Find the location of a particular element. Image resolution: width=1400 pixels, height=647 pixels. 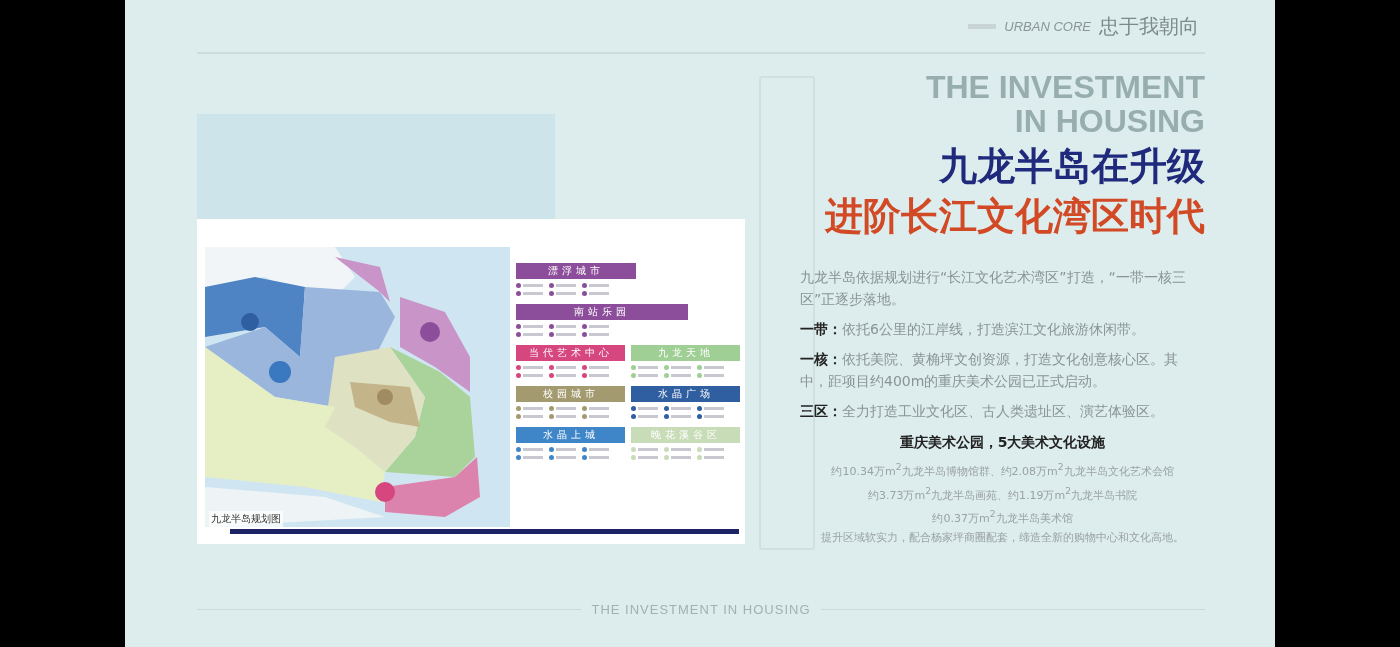

legend-heading: 晚花溪谷区 is located at coordinates (685, 435).